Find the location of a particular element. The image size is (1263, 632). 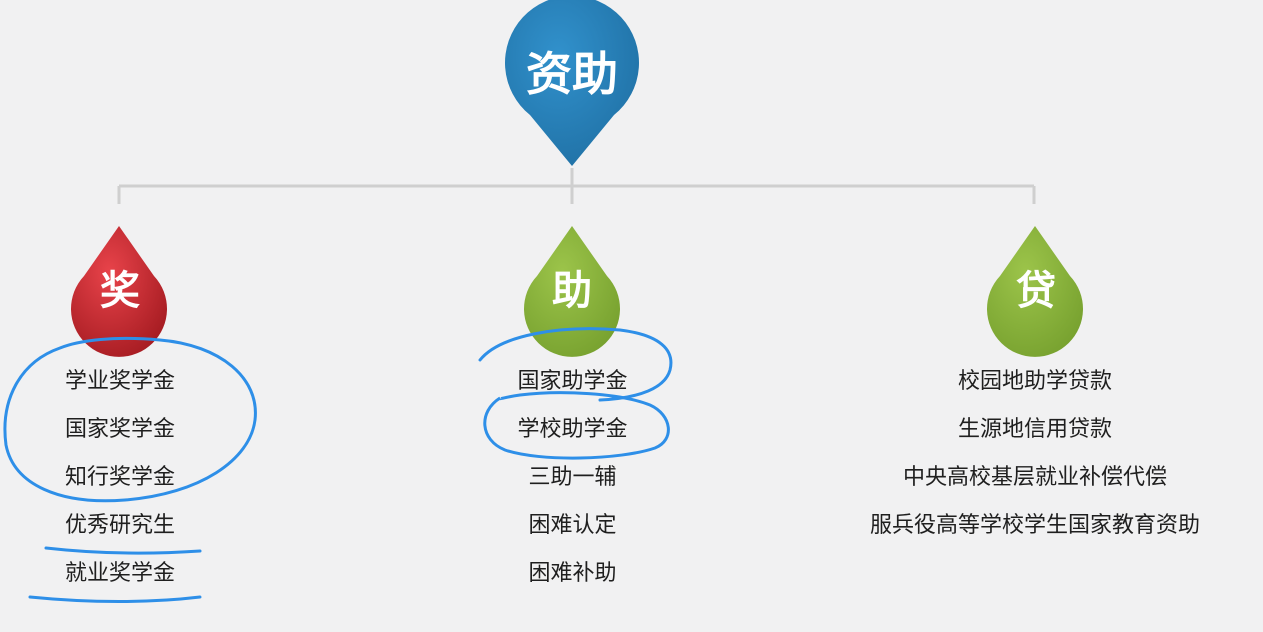

list-item: 中央高校基层就业补偿代偿 is located at coordinates (1034, 477).